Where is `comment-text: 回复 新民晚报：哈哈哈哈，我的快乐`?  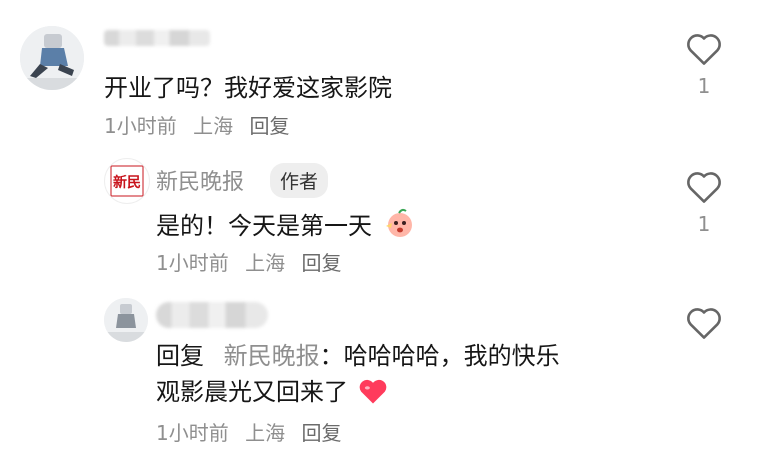 comment-text: 回复 新民晚报：哈哈哈哈，我的快乐 is located at coordinates (358, 356).